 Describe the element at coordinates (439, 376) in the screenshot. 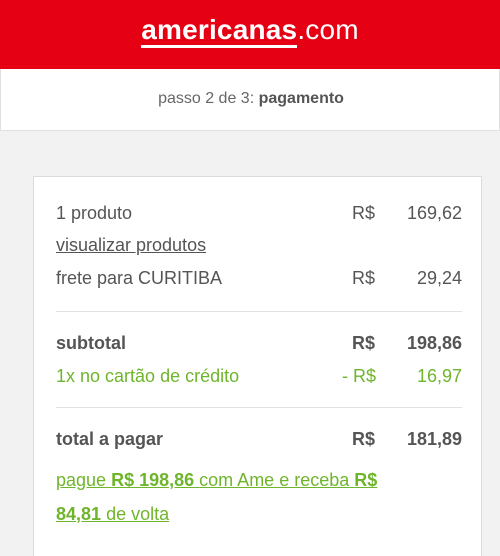

I see `discount-amount: 16,97` at that location.